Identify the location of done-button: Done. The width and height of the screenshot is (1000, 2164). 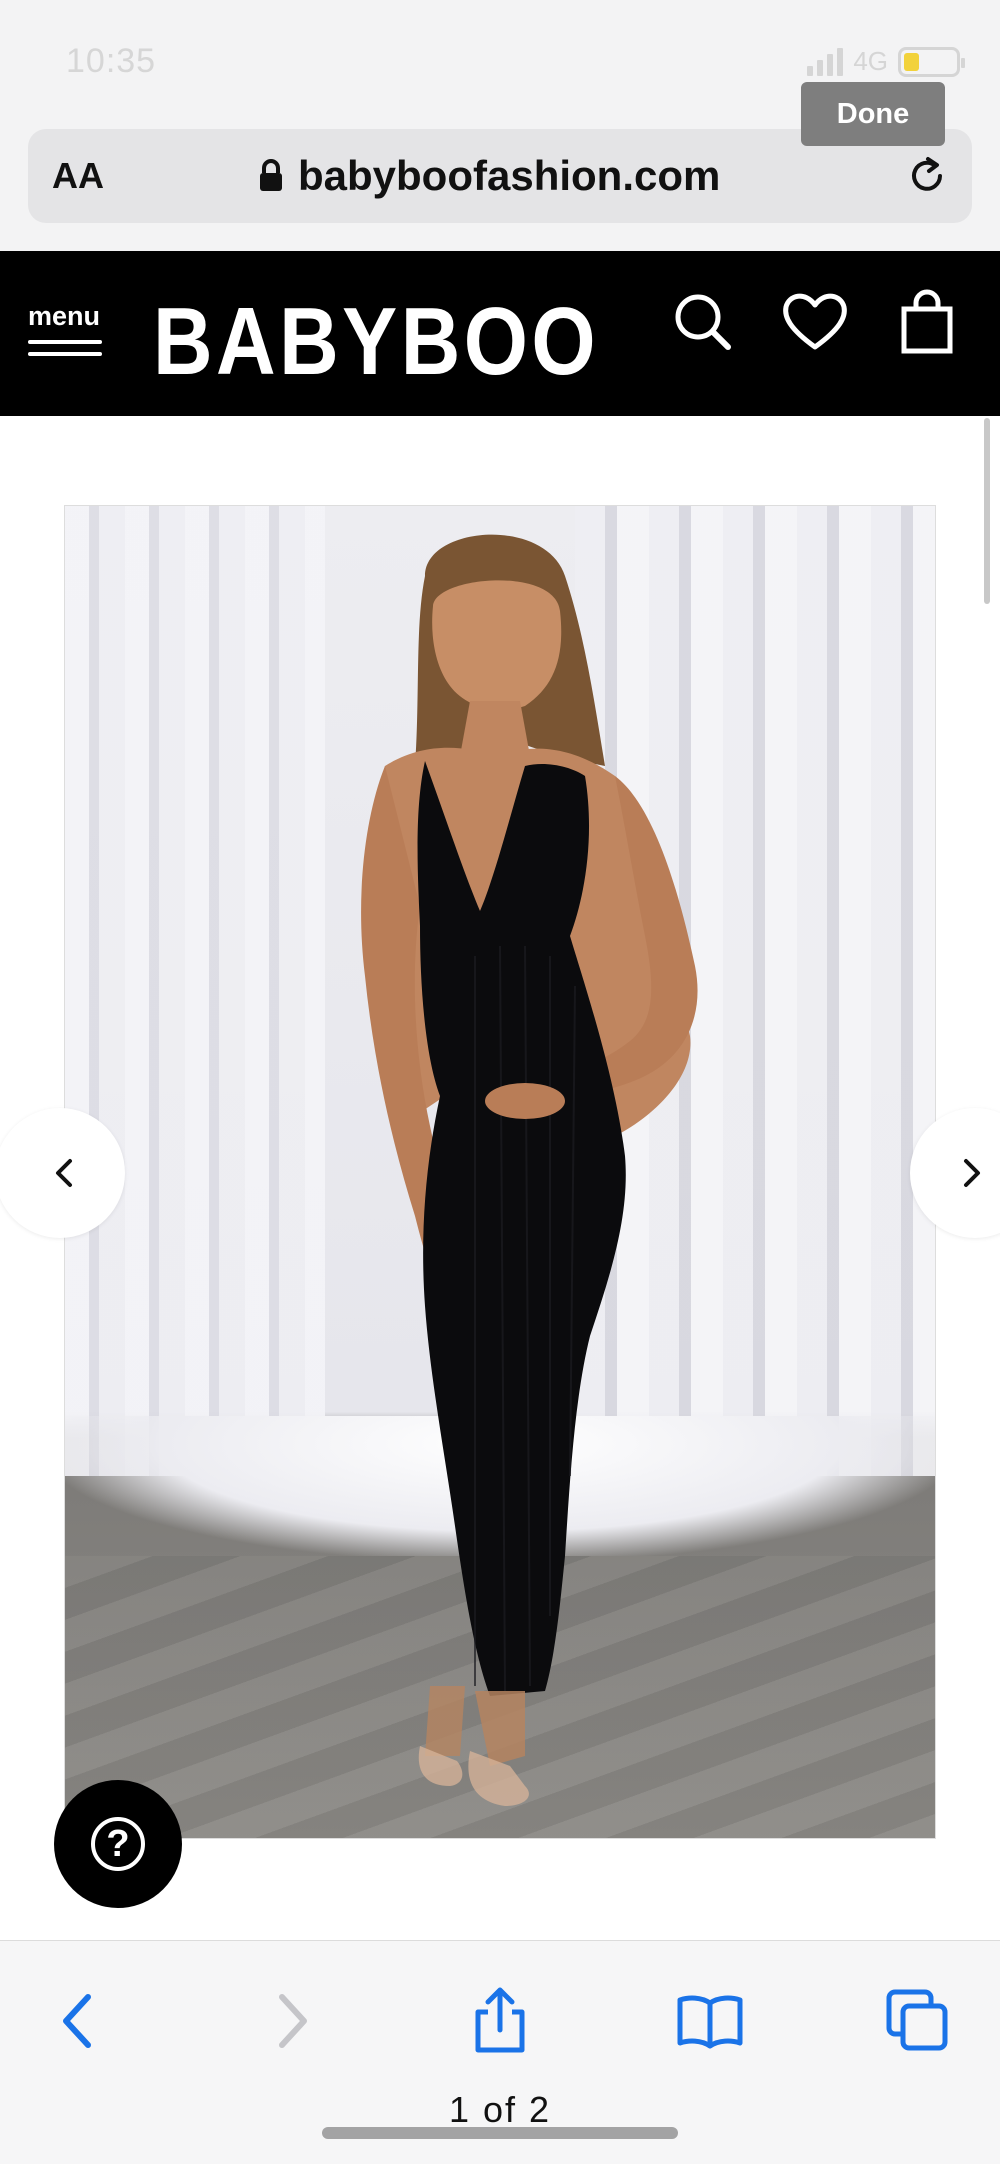
(873, 114).